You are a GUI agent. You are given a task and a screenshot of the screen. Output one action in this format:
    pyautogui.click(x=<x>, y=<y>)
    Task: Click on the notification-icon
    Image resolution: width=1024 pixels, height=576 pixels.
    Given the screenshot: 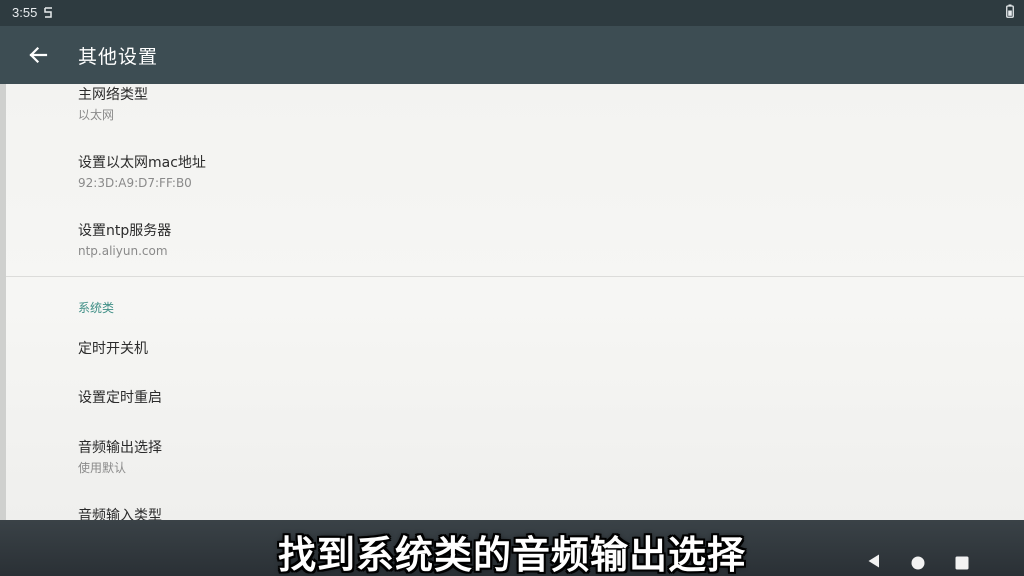 What is the action you would take?
    pyautogui.click(x=48, y=12)
    